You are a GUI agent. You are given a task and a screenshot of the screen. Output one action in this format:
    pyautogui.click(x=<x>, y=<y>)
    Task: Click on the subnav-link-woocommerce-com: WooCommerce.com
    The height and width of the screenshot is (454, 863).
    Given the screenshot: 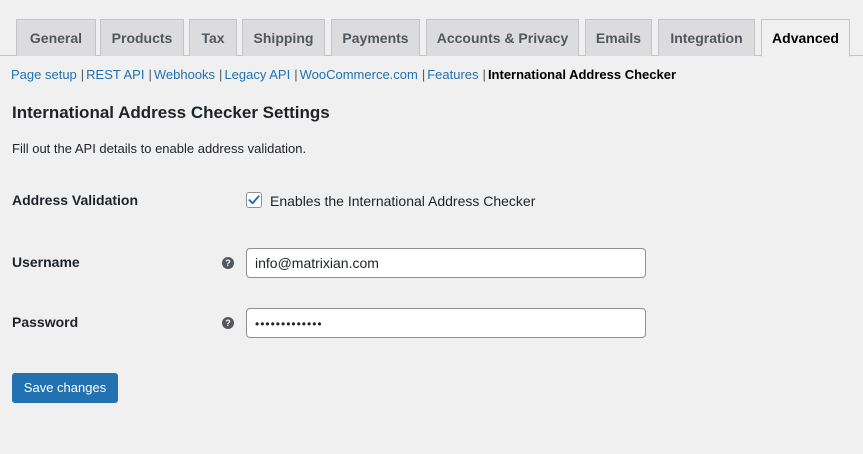 What is the action you would take?
    pyautogui.click(x=359, y=74)
    